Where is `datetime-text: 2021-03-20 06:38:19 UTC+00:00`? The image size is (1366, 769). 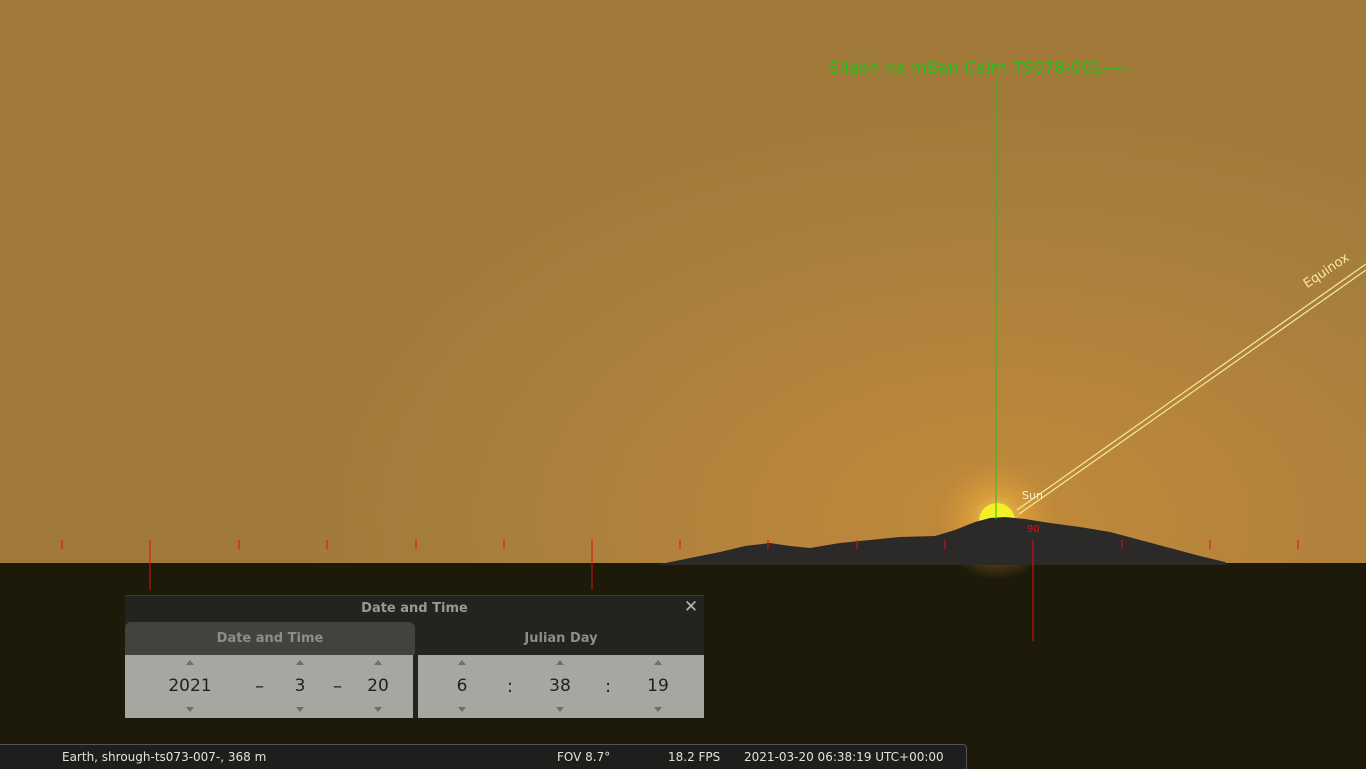
datetime-text: 2021-03-20 06:38:19 UTC+00:00 is located at coordinates (844, 757).